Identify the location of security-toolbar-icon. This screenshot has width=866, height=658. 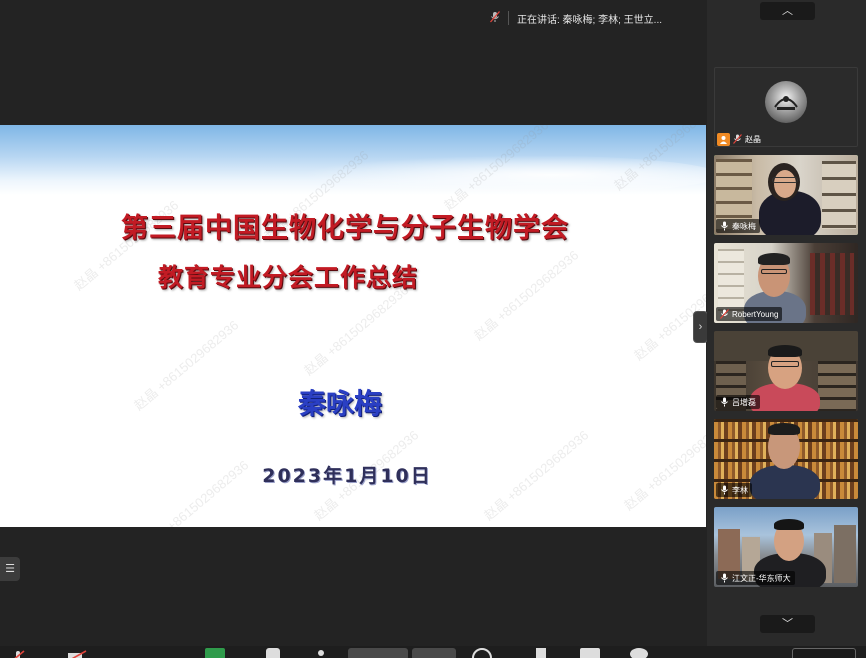
(215, 653).